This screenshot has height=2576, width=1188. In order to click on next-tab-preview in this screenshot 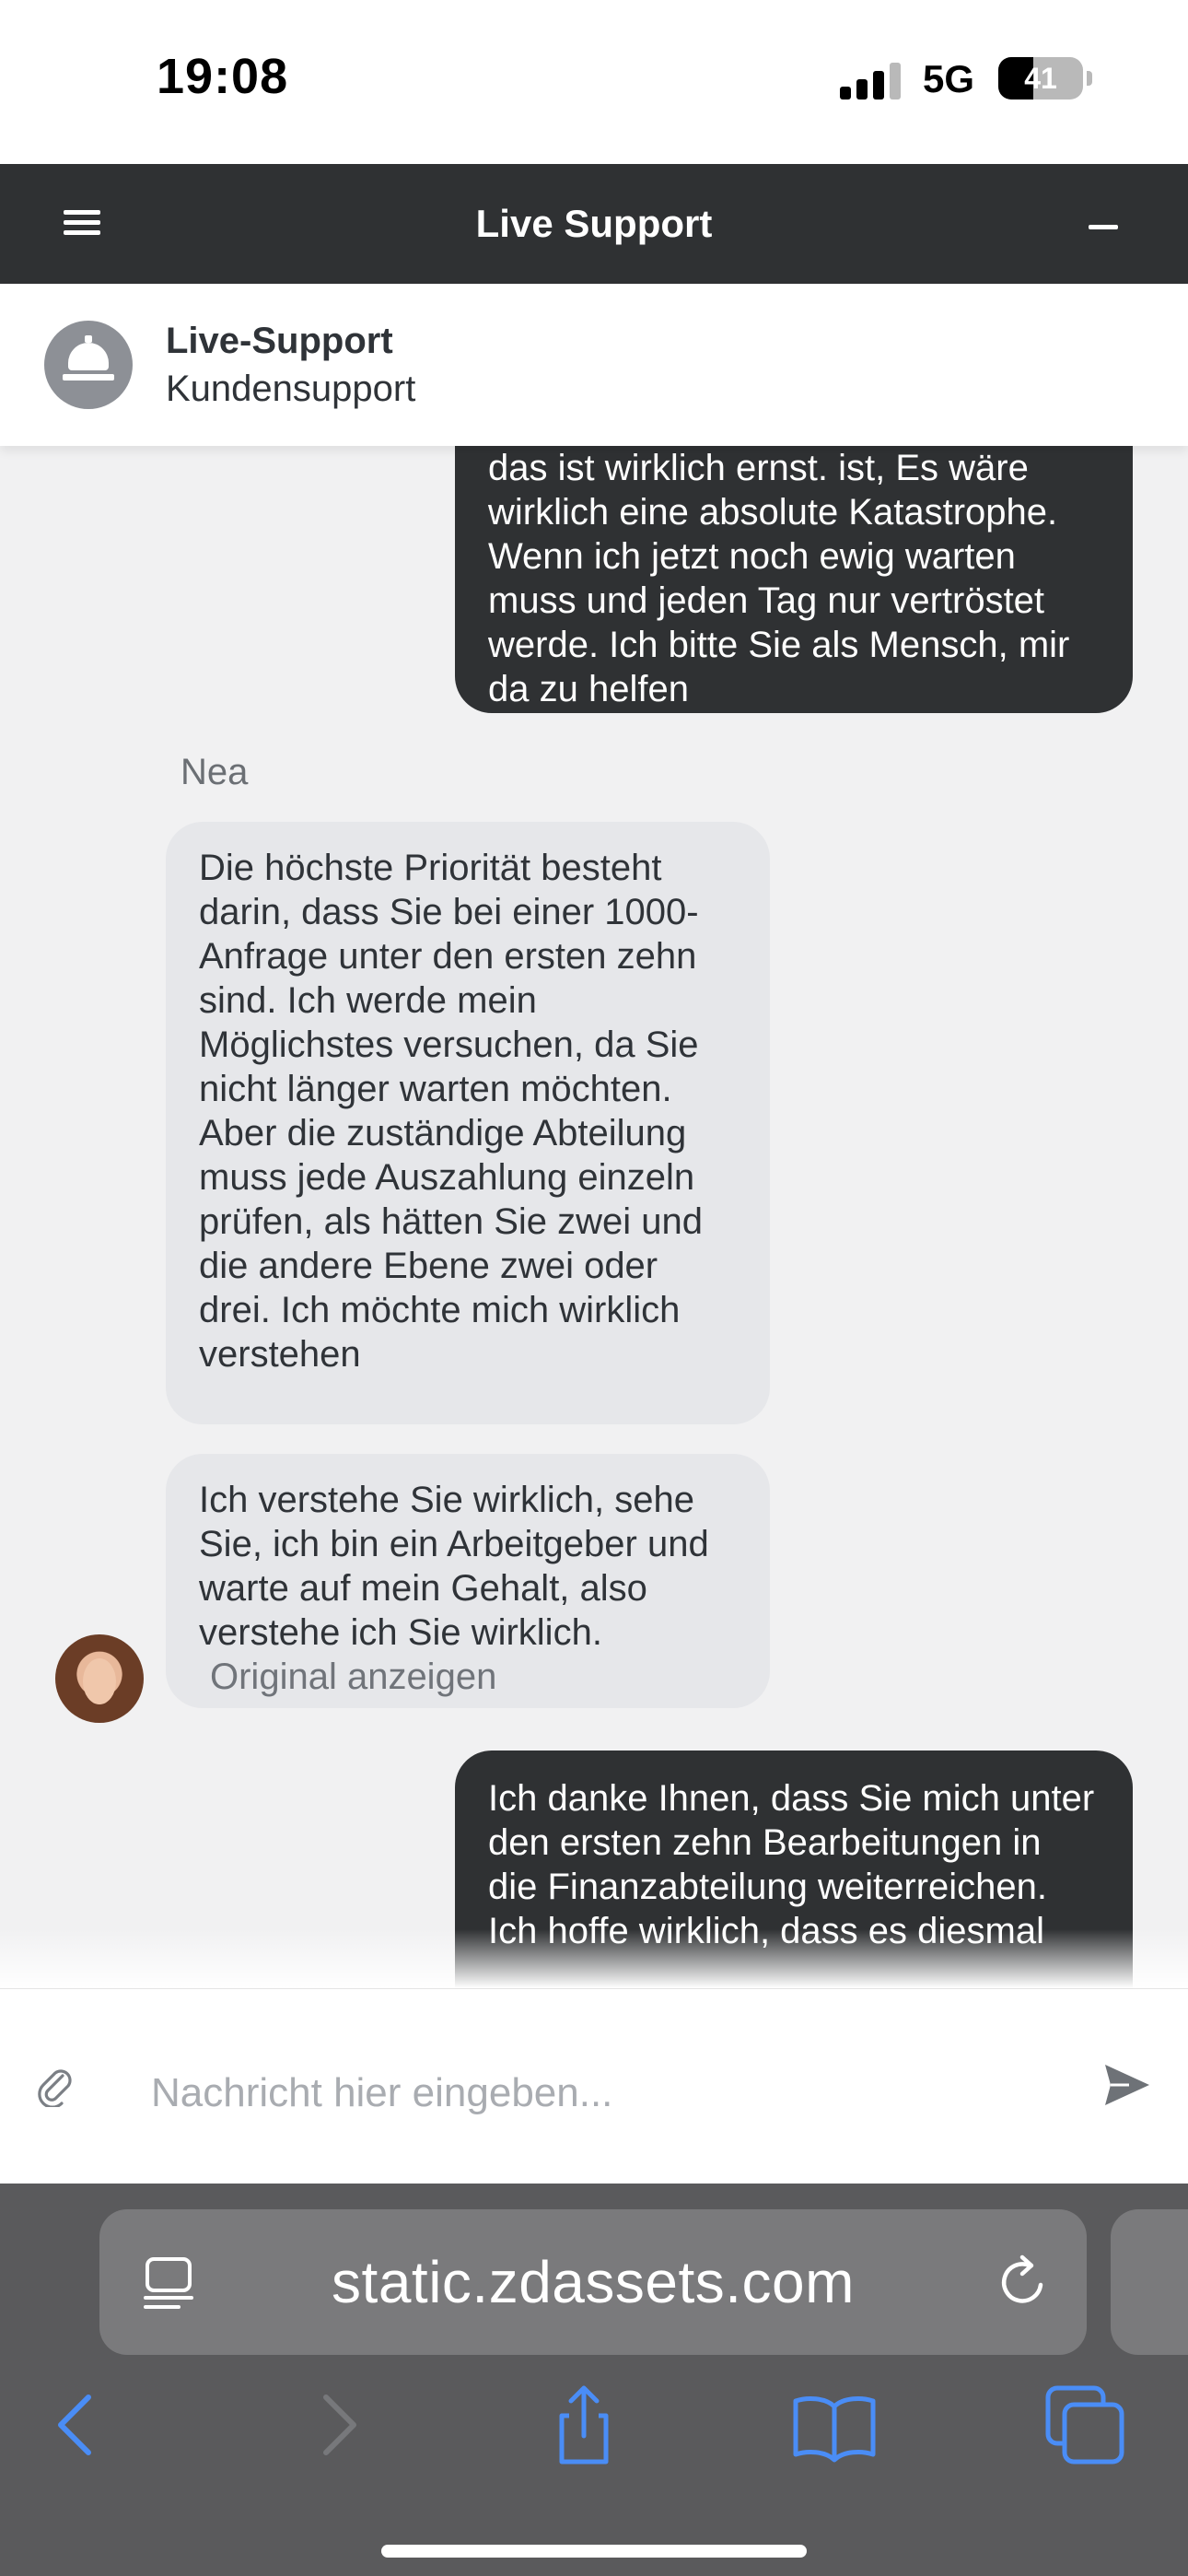, I will do `click(1149, 2282)`.